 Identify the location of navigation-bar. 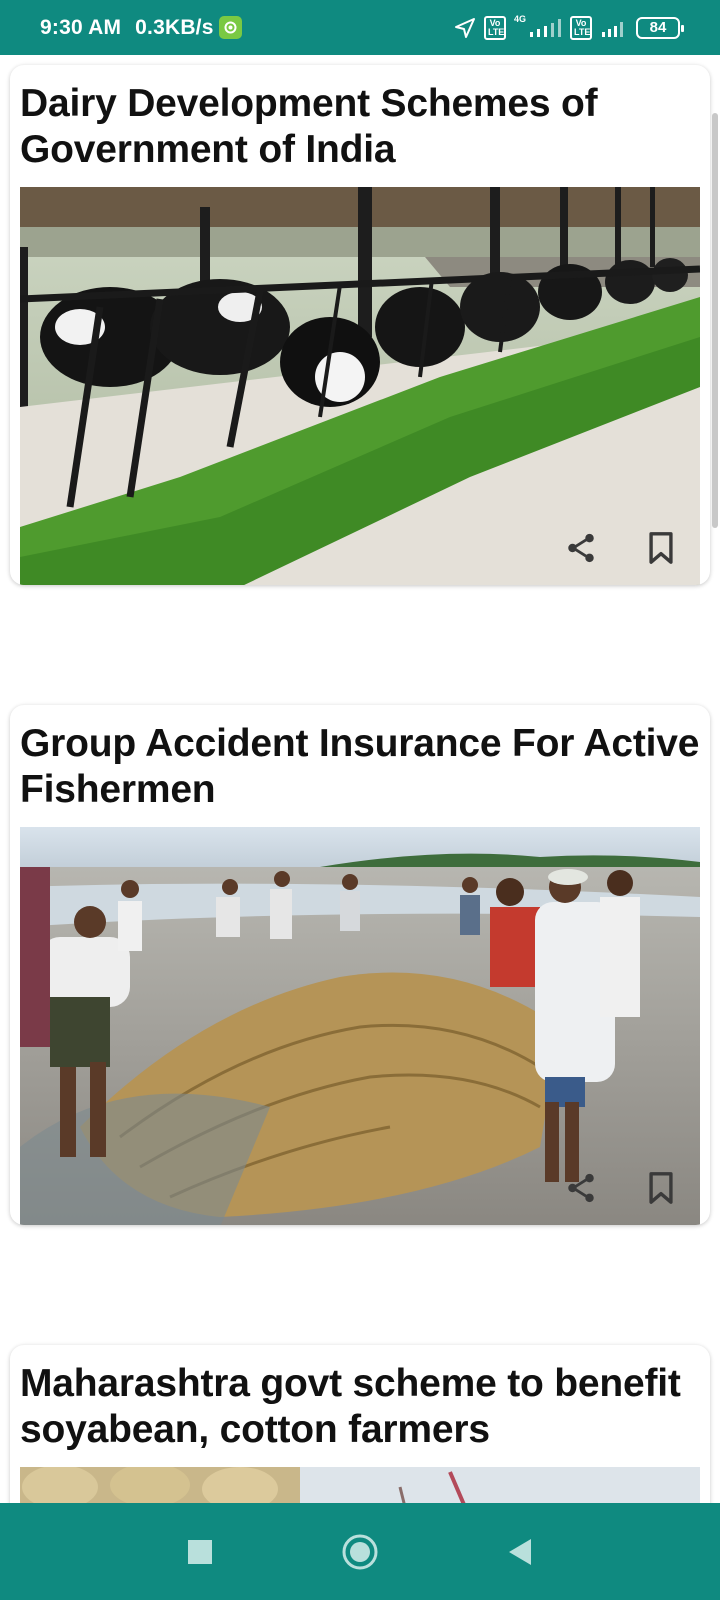
(360, 1551).